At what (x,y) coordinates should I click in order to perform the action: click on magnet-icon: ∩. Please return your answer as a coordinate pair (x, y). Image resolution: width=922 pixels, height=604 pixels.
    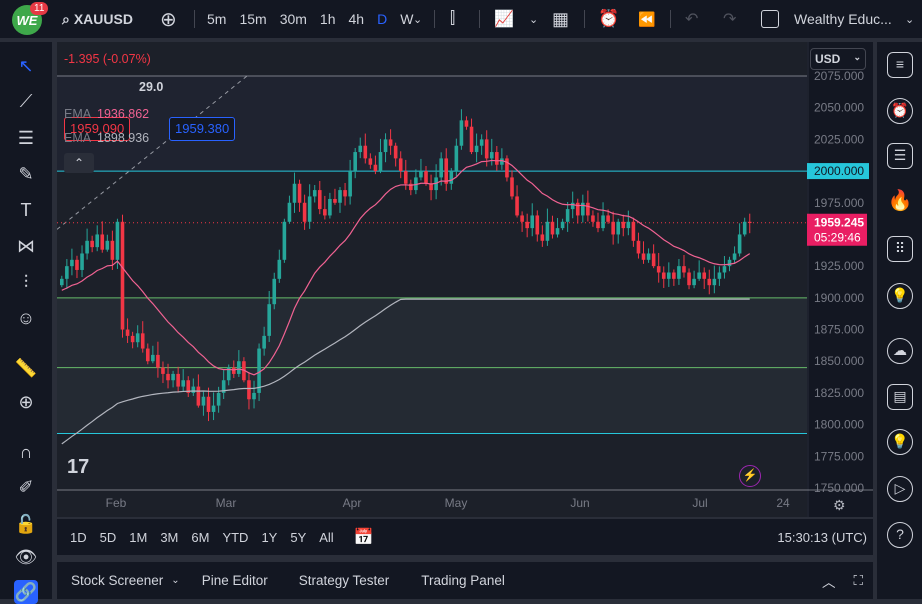
    Looking at the image, I should click on (26, 452).